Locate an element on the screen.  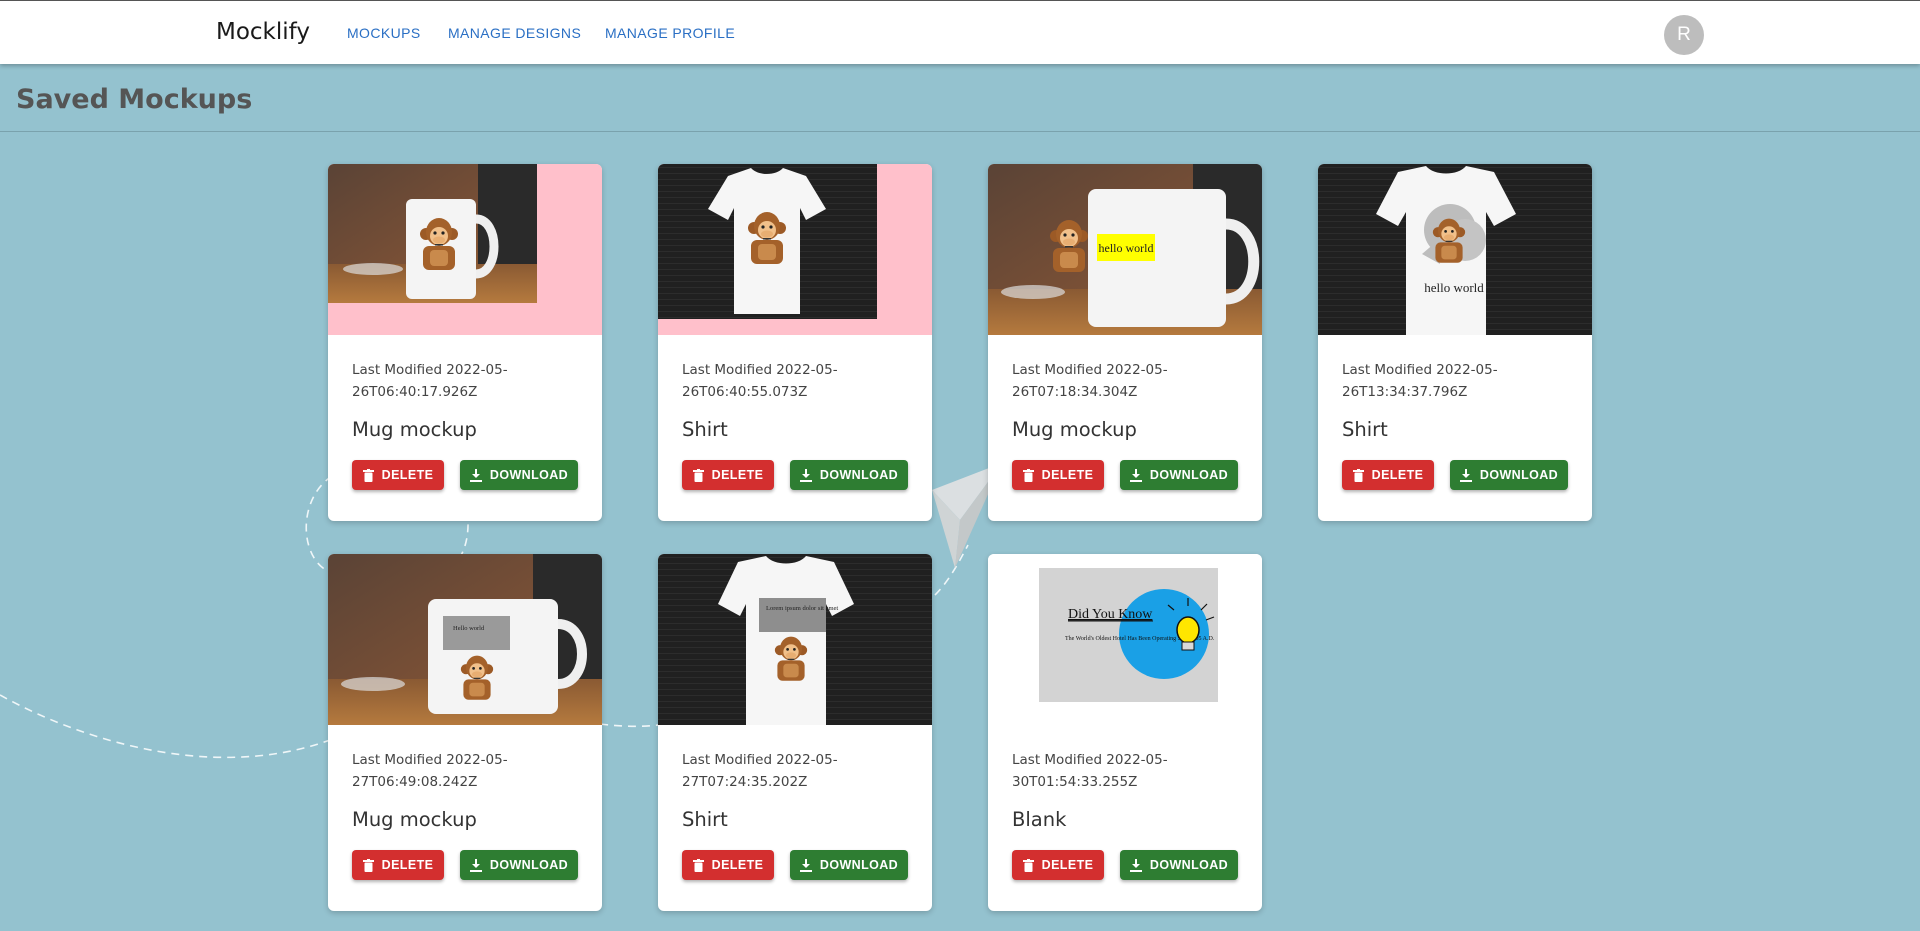
nav-manage-profile: MANAGE PROFILE is located at coordinates (670, 33).